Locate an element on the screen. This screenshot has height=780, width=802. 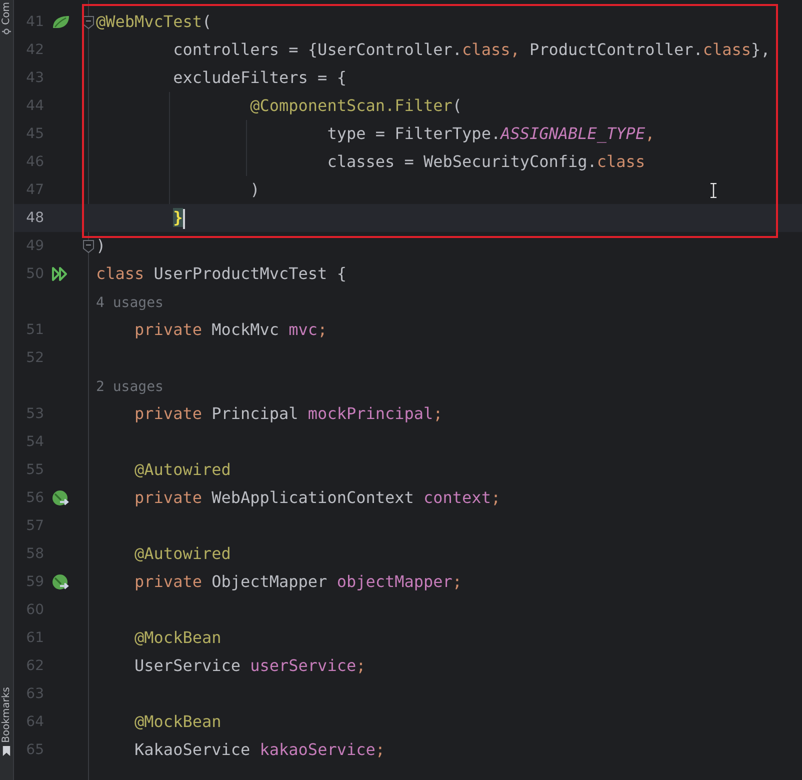
tool-window-tab: Com is located at coordinates (6, 13).